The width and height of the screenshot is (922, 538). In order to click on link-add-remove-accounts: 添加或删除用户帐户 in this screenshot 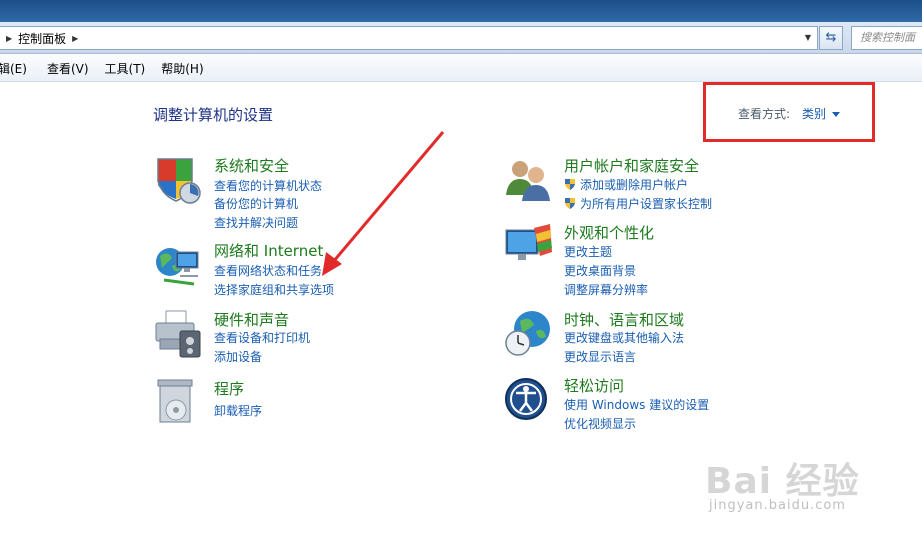, I will do `click(626, 184)`.